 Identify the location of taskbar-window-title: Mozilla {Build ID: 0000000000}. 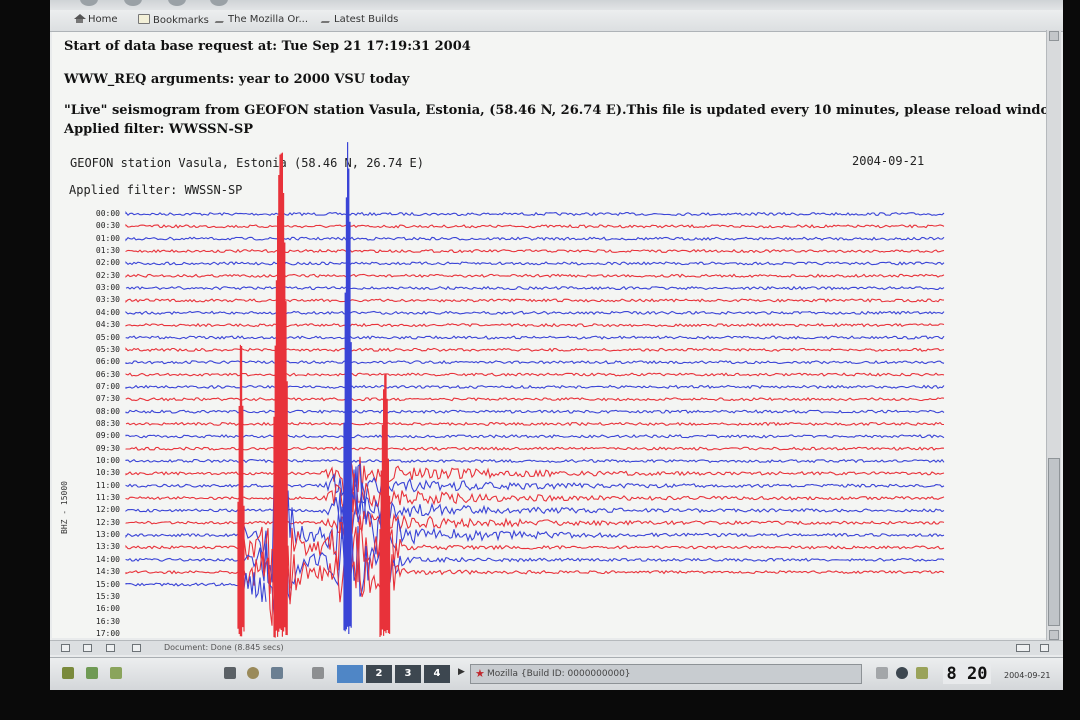
(559, 674).